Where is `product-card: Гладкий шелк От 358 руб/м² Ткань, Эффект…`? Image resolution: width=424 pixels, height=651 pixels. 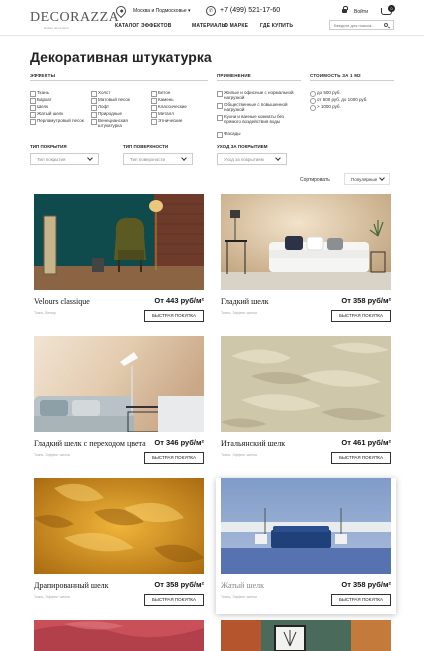 product-card: Гладкий шелк От 358 руб/м² Ткань, Эффект… is located at coordinates (306, 261).